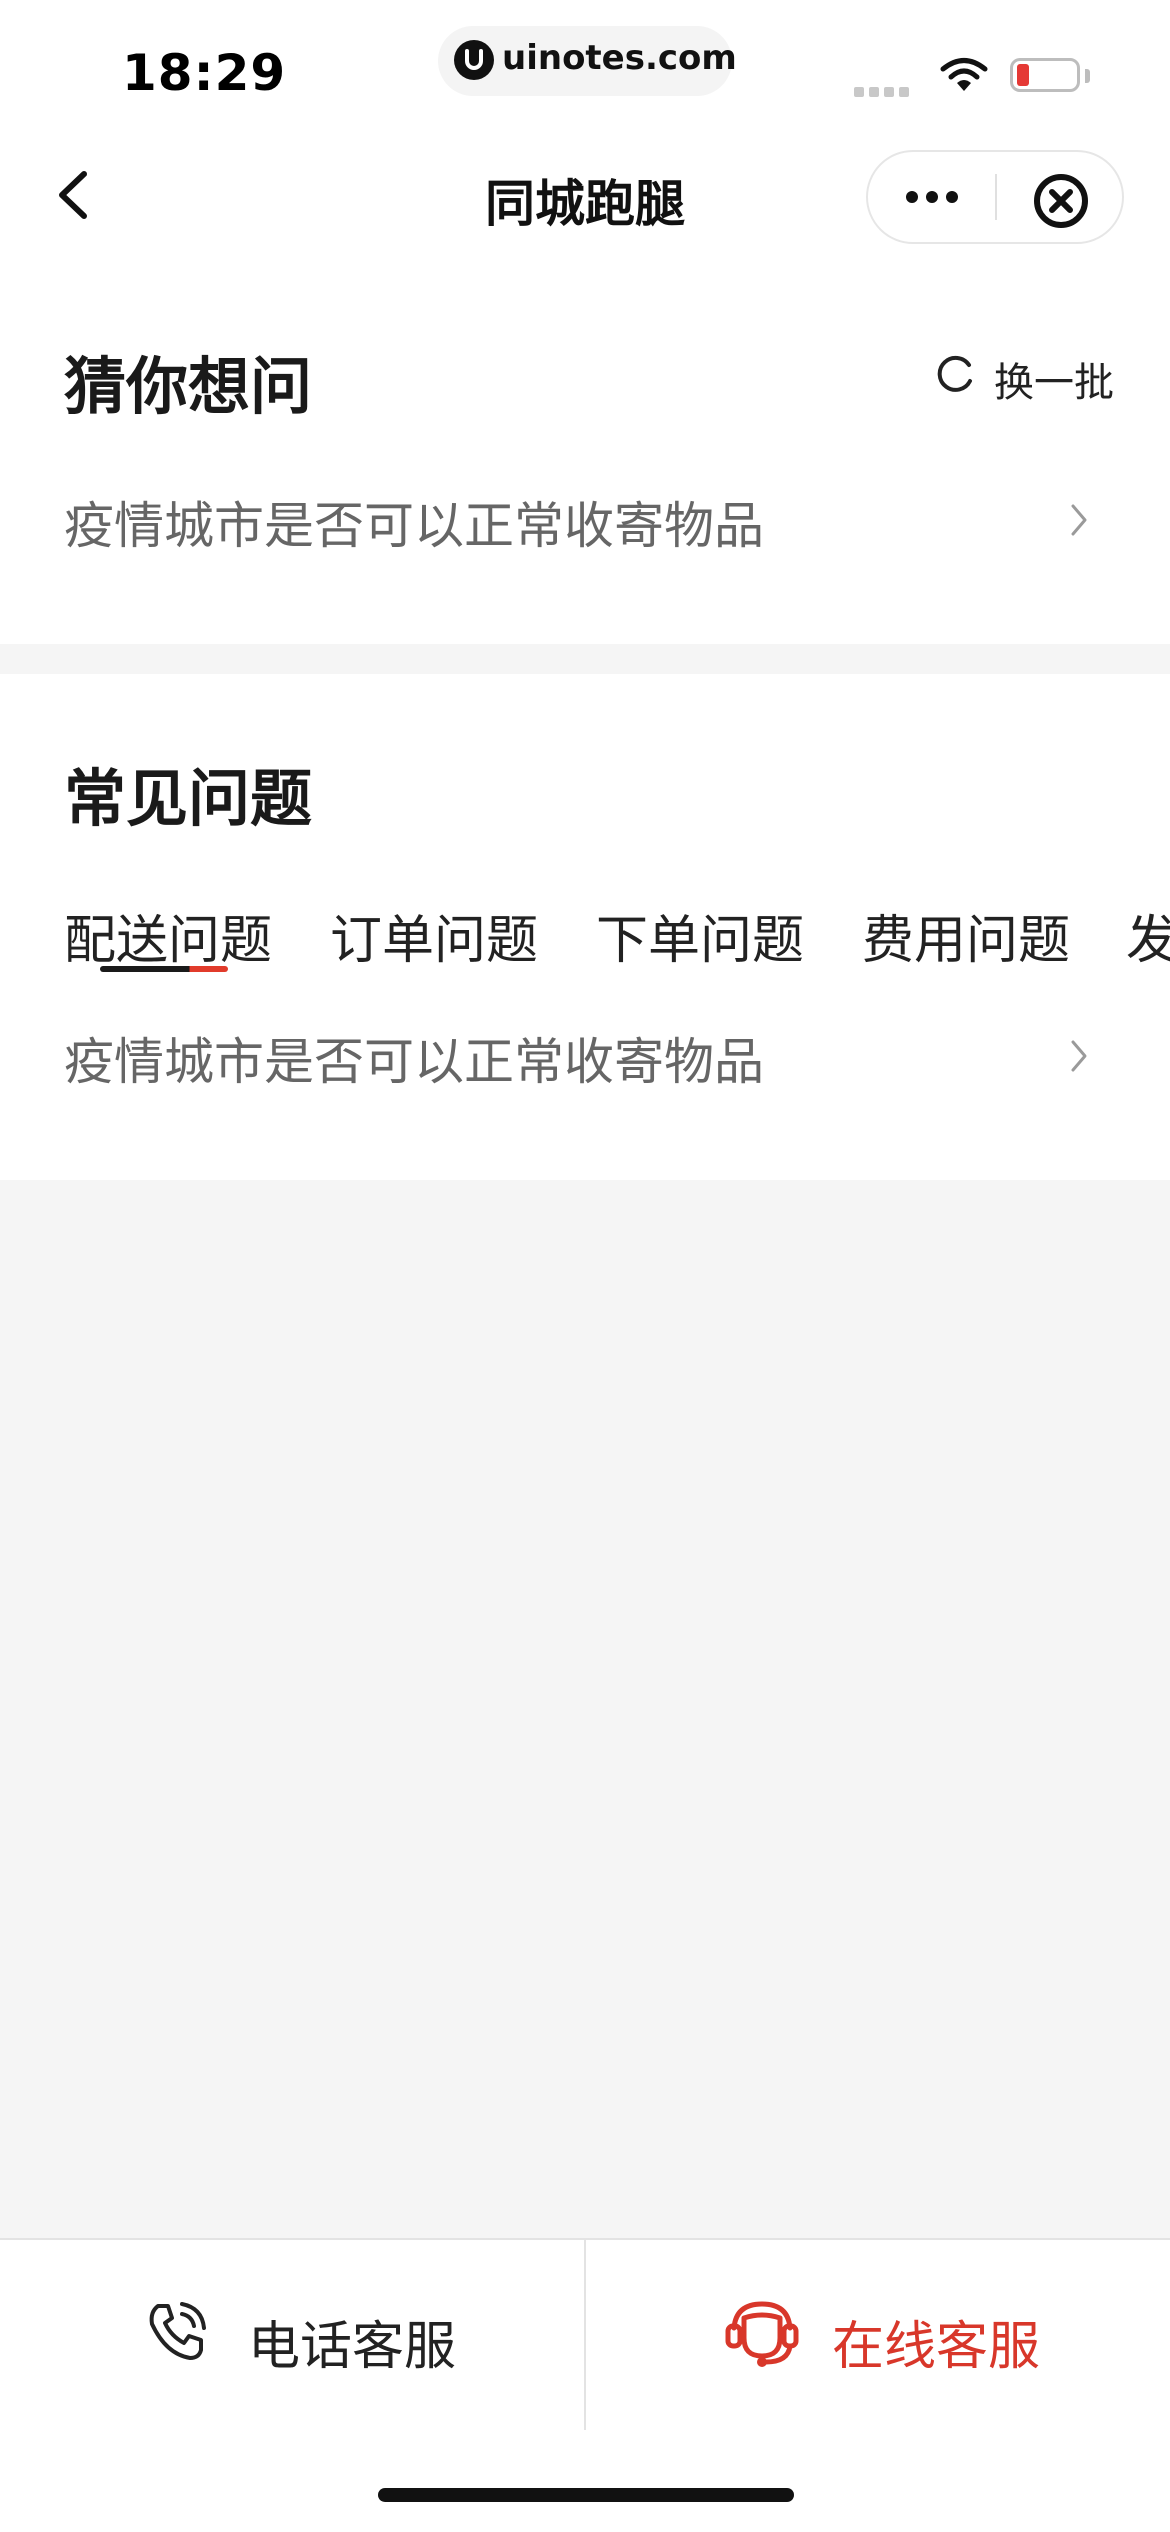 The image size is (1170, 2532). What do you see at coordinates (1054, 383) in the screenshot?
I see `refresh-label: 换一批` at bounding box center [1054, 383].